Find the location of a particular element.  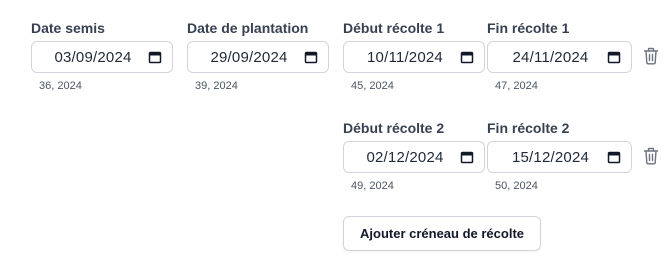

planting-date-label: Date de plantation is located at coordinates (248, 28).